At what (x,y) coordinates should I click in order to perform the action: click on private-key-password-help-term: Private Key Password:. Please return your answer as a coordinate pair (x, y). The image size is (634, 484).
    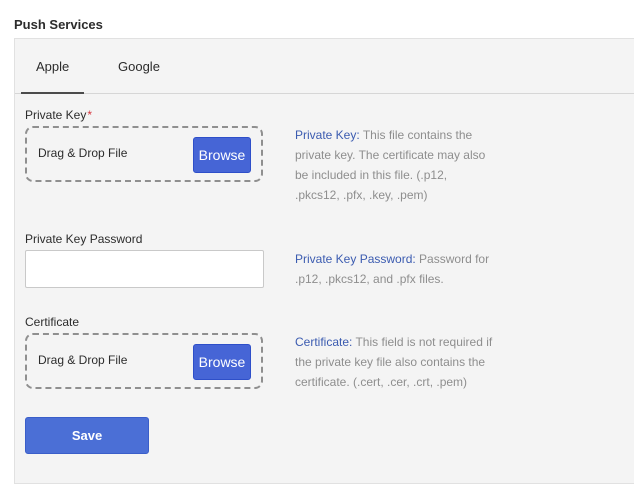
    Looking at the image, I should click on (355, 259).